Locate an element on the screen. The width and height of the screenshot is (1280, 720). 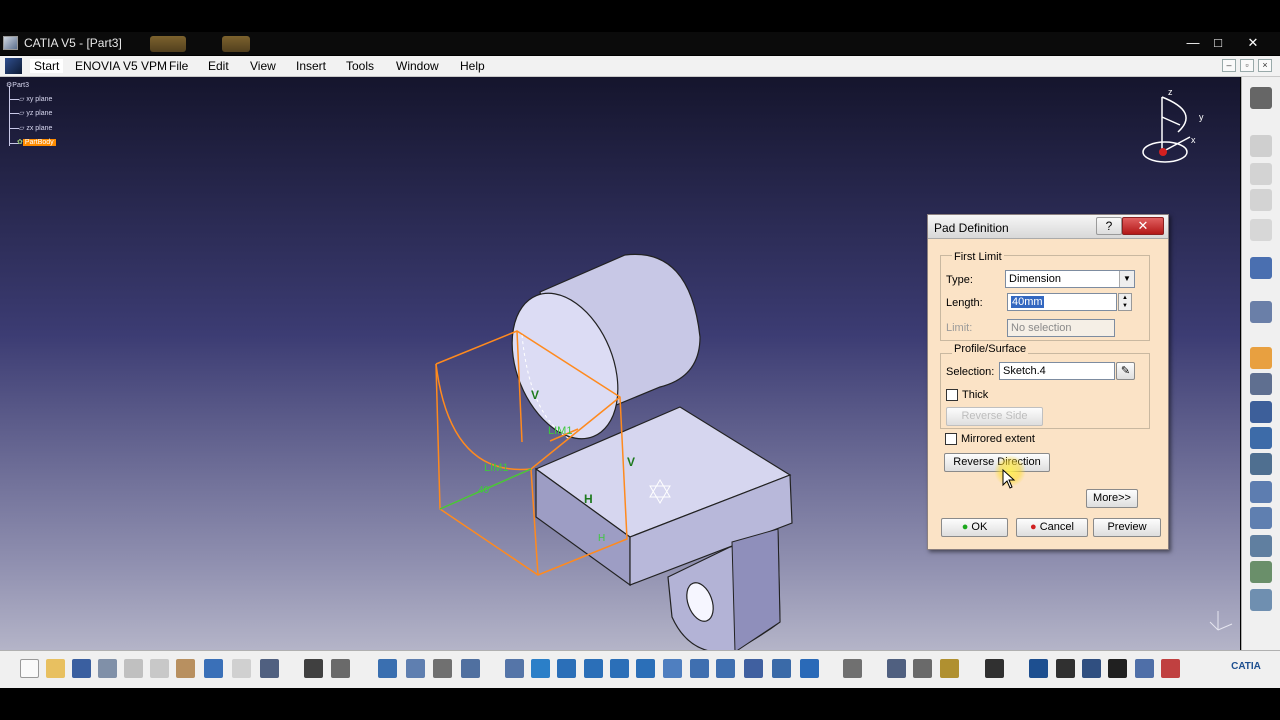
catia-app-icon is located at coordinates (10, 43).